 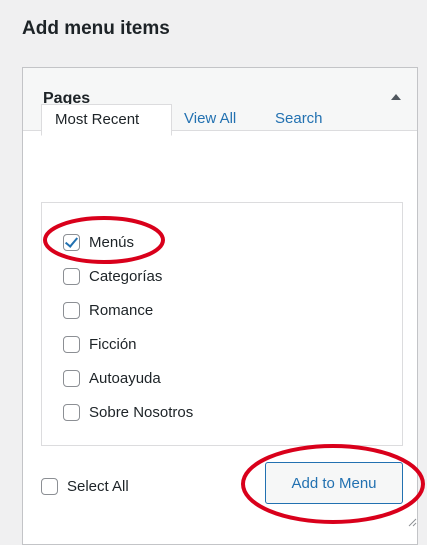 I want to click on item-label: Categorías, so click(x=126, y=276).